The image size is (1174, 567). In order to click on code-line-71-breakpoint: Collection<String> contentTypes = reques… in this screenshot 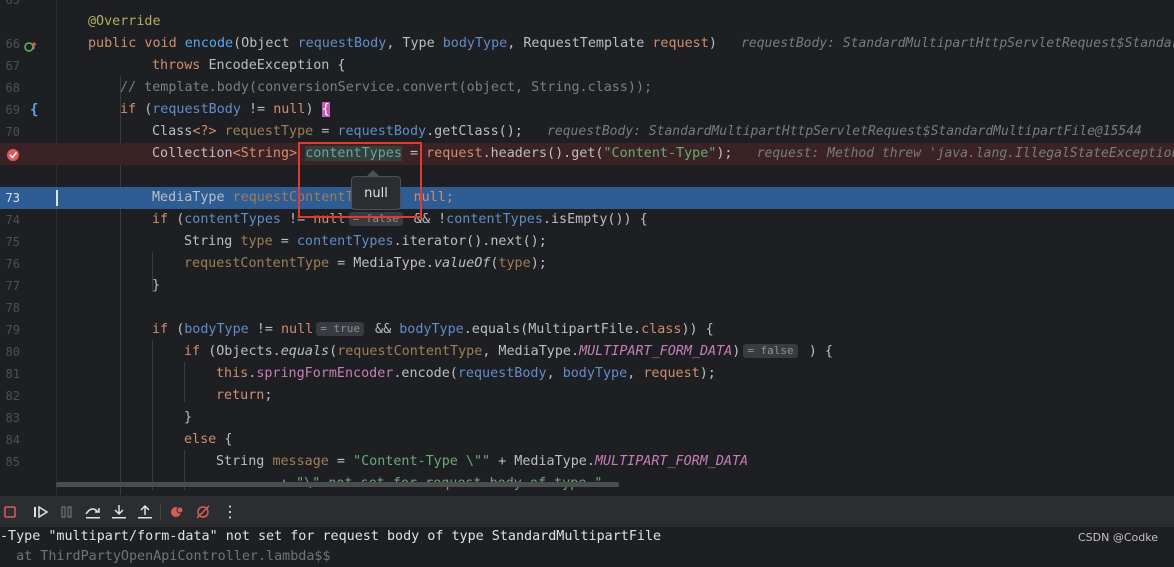, I will do `click(587, 154)`.